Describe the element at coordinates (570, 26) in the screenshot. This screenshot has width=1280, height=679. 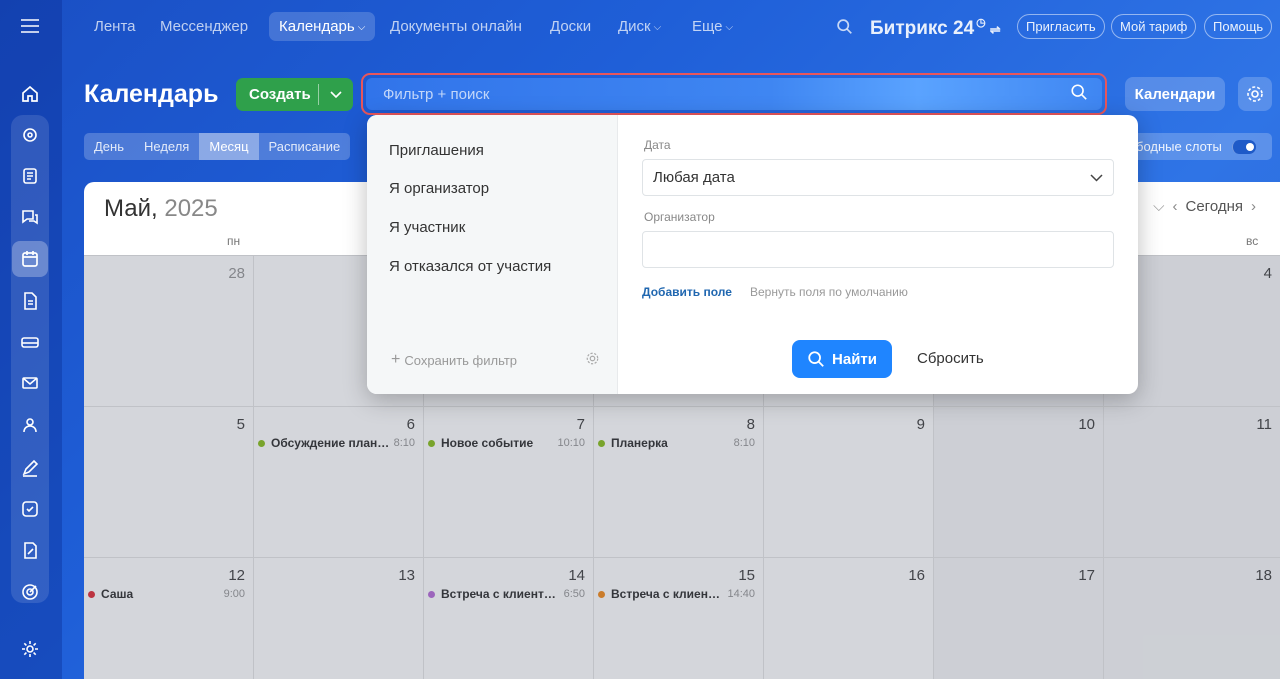
I see `nav-boards: Доски` at that location.